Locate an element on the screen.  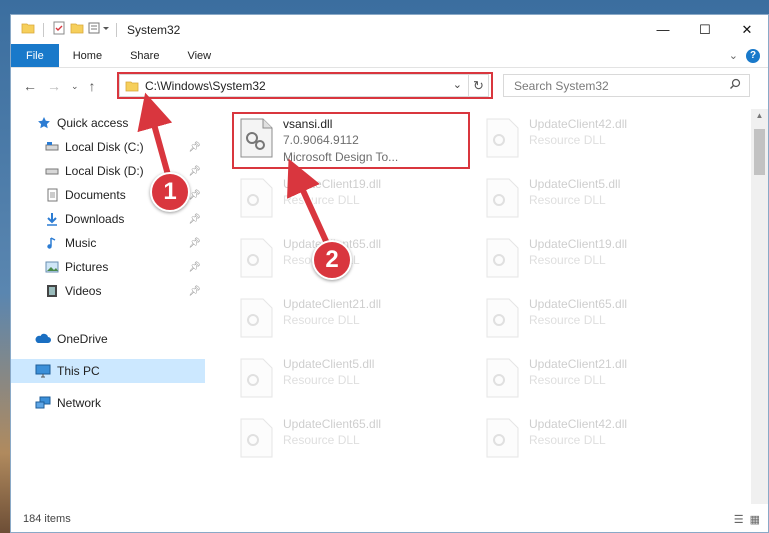
annotation-step-1: 1 is located at coordinates (170, 192).